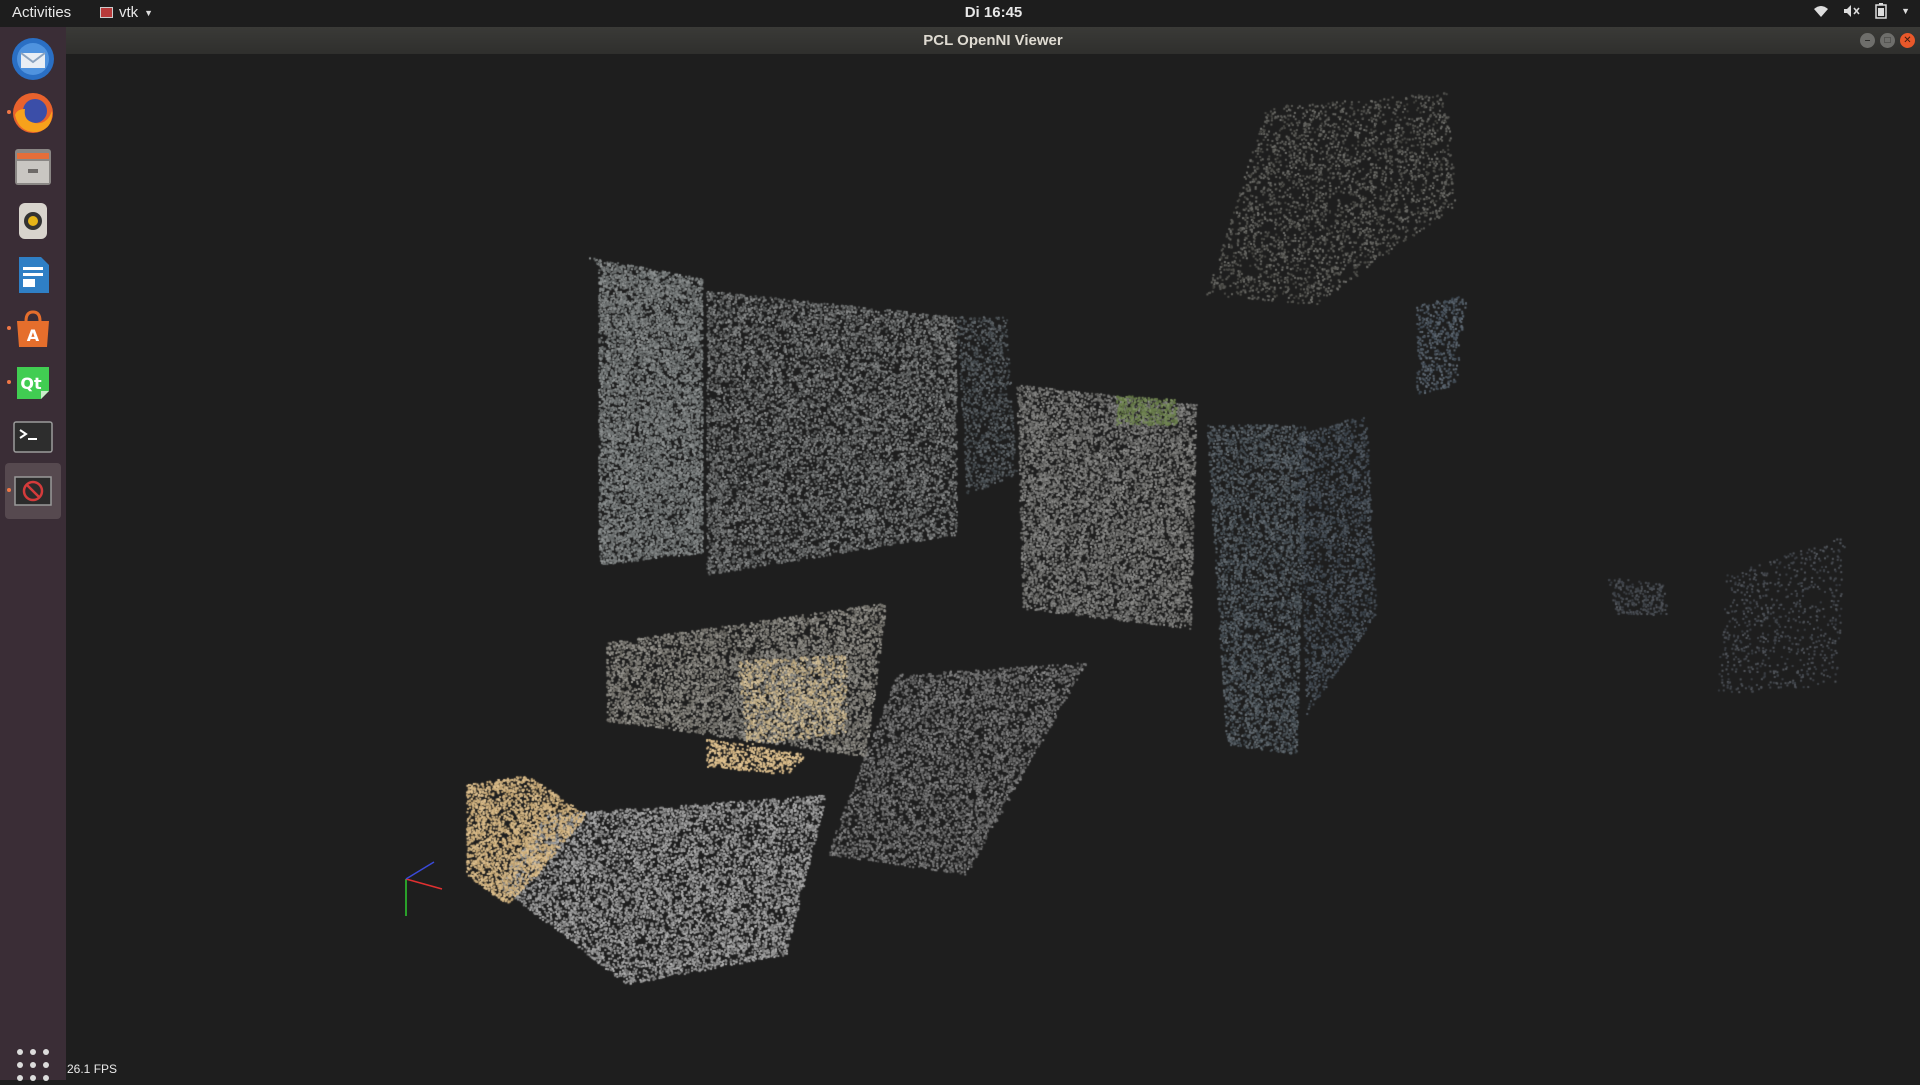 The image size is (1920, 1085). Describe the element at coordinates (1821, 11) in the screenshot. I see `wifi-icon` at that location.